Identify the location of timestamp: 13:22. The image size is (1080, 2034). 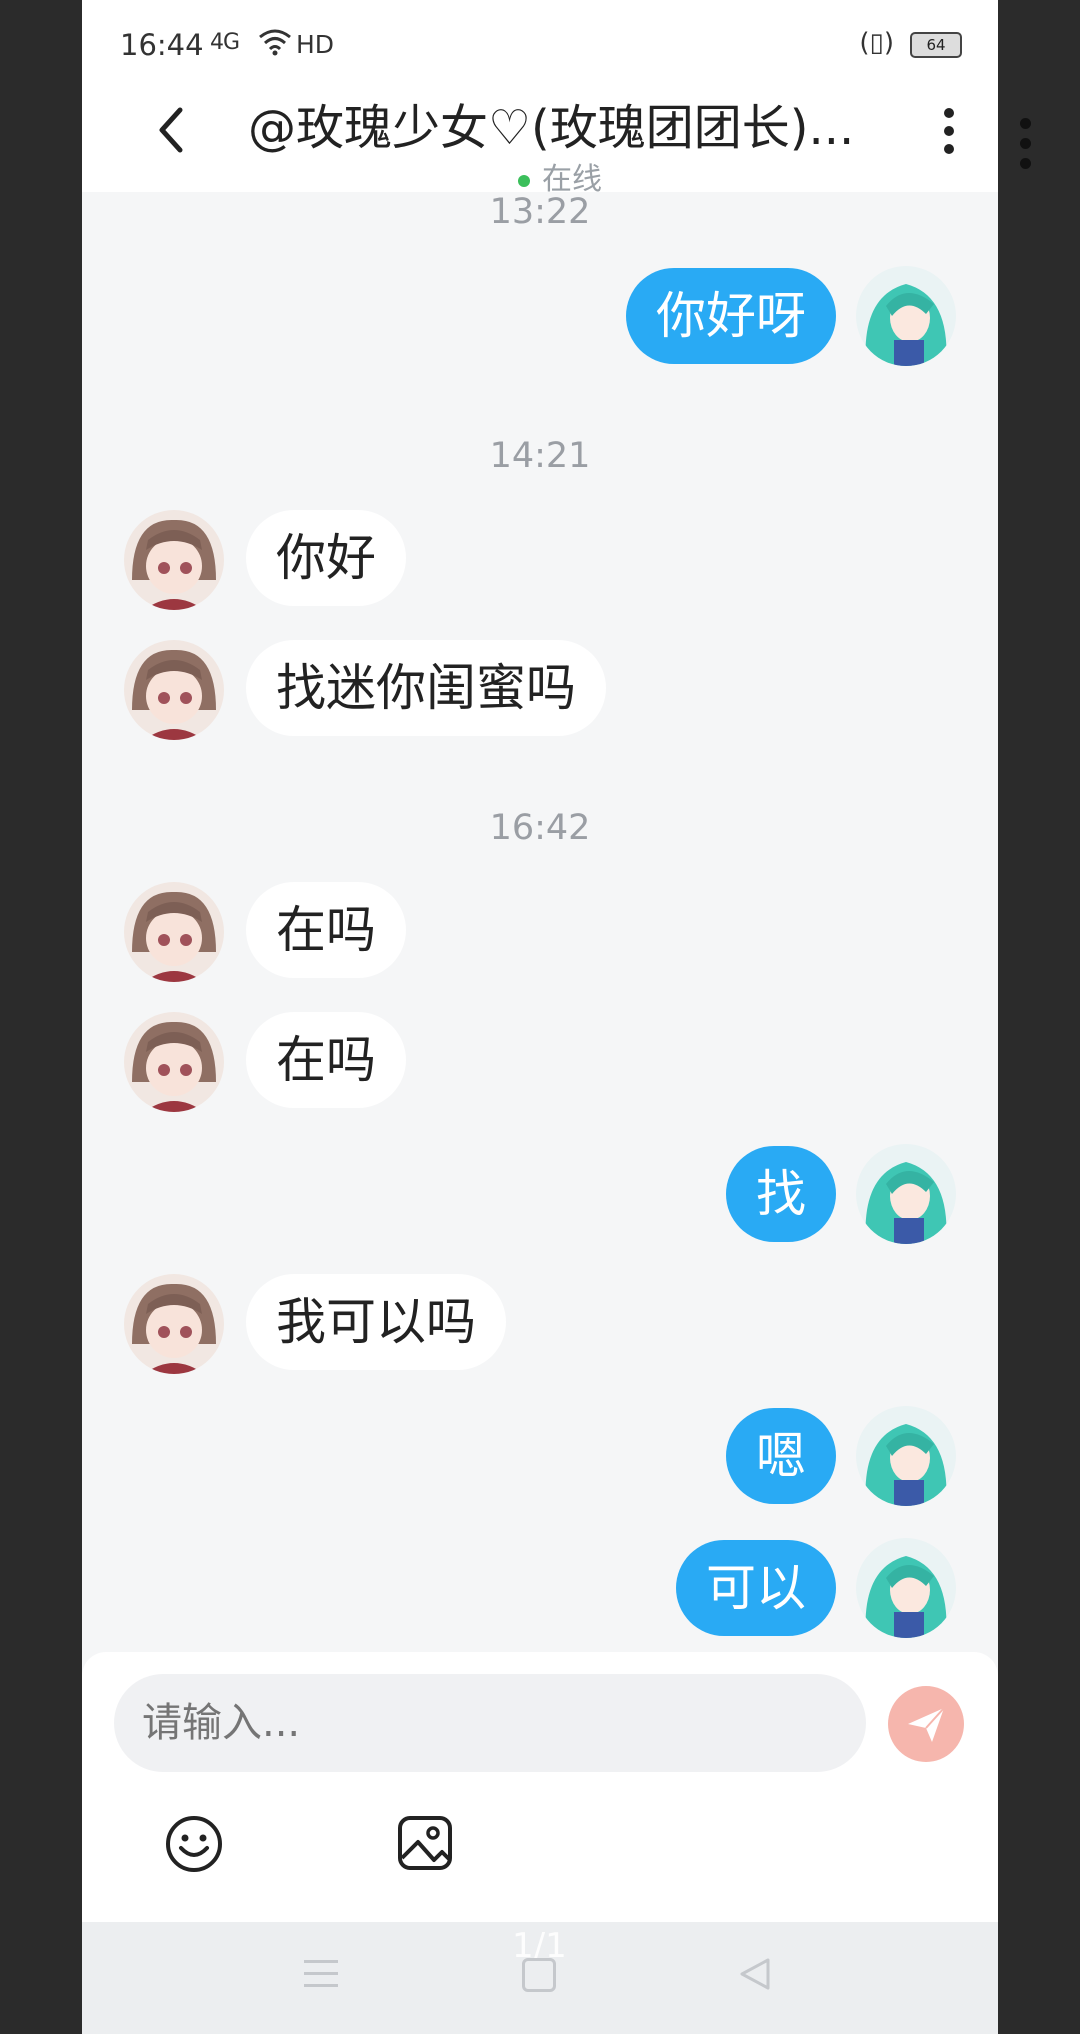
(540, 212).